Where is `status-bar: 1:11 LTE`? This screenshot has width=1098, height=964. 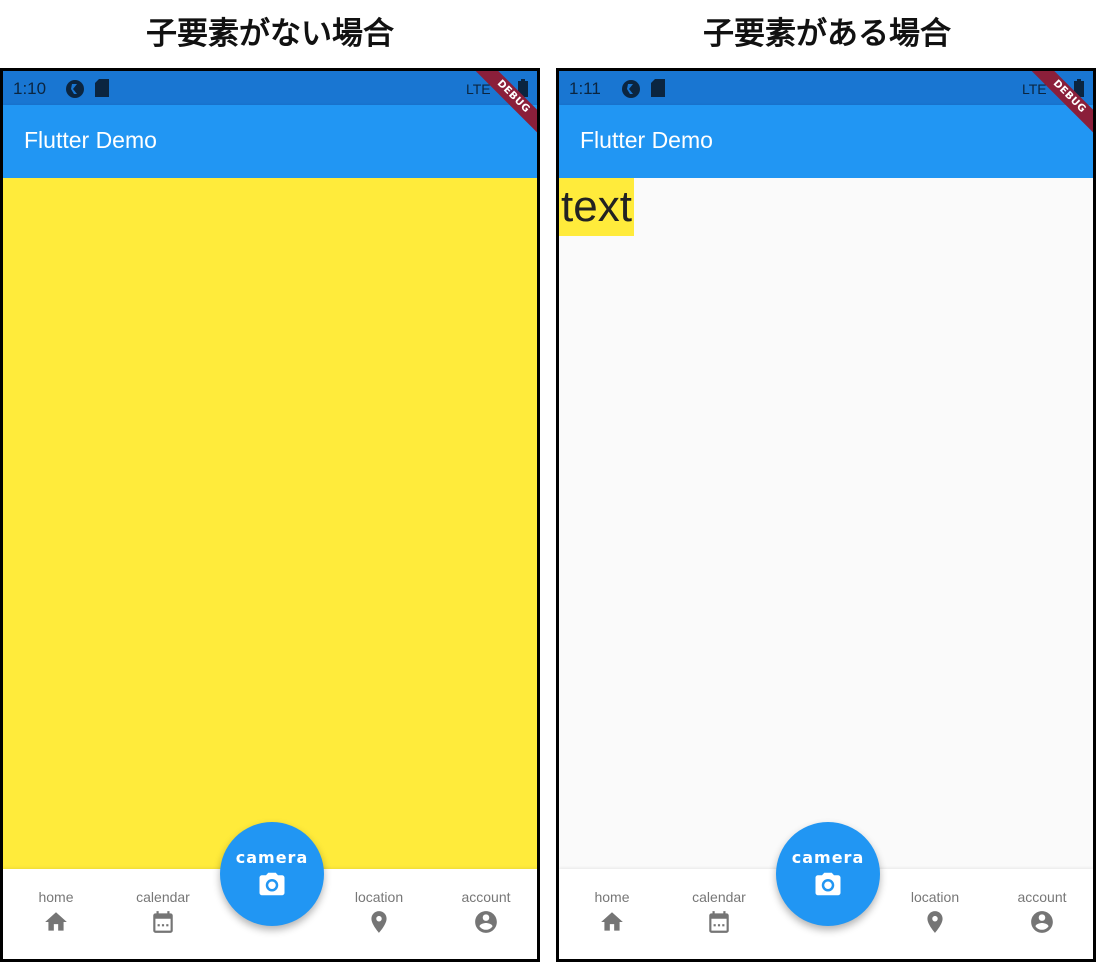
status-bar: 1:11 LTE is located at coordinates (826, 88).